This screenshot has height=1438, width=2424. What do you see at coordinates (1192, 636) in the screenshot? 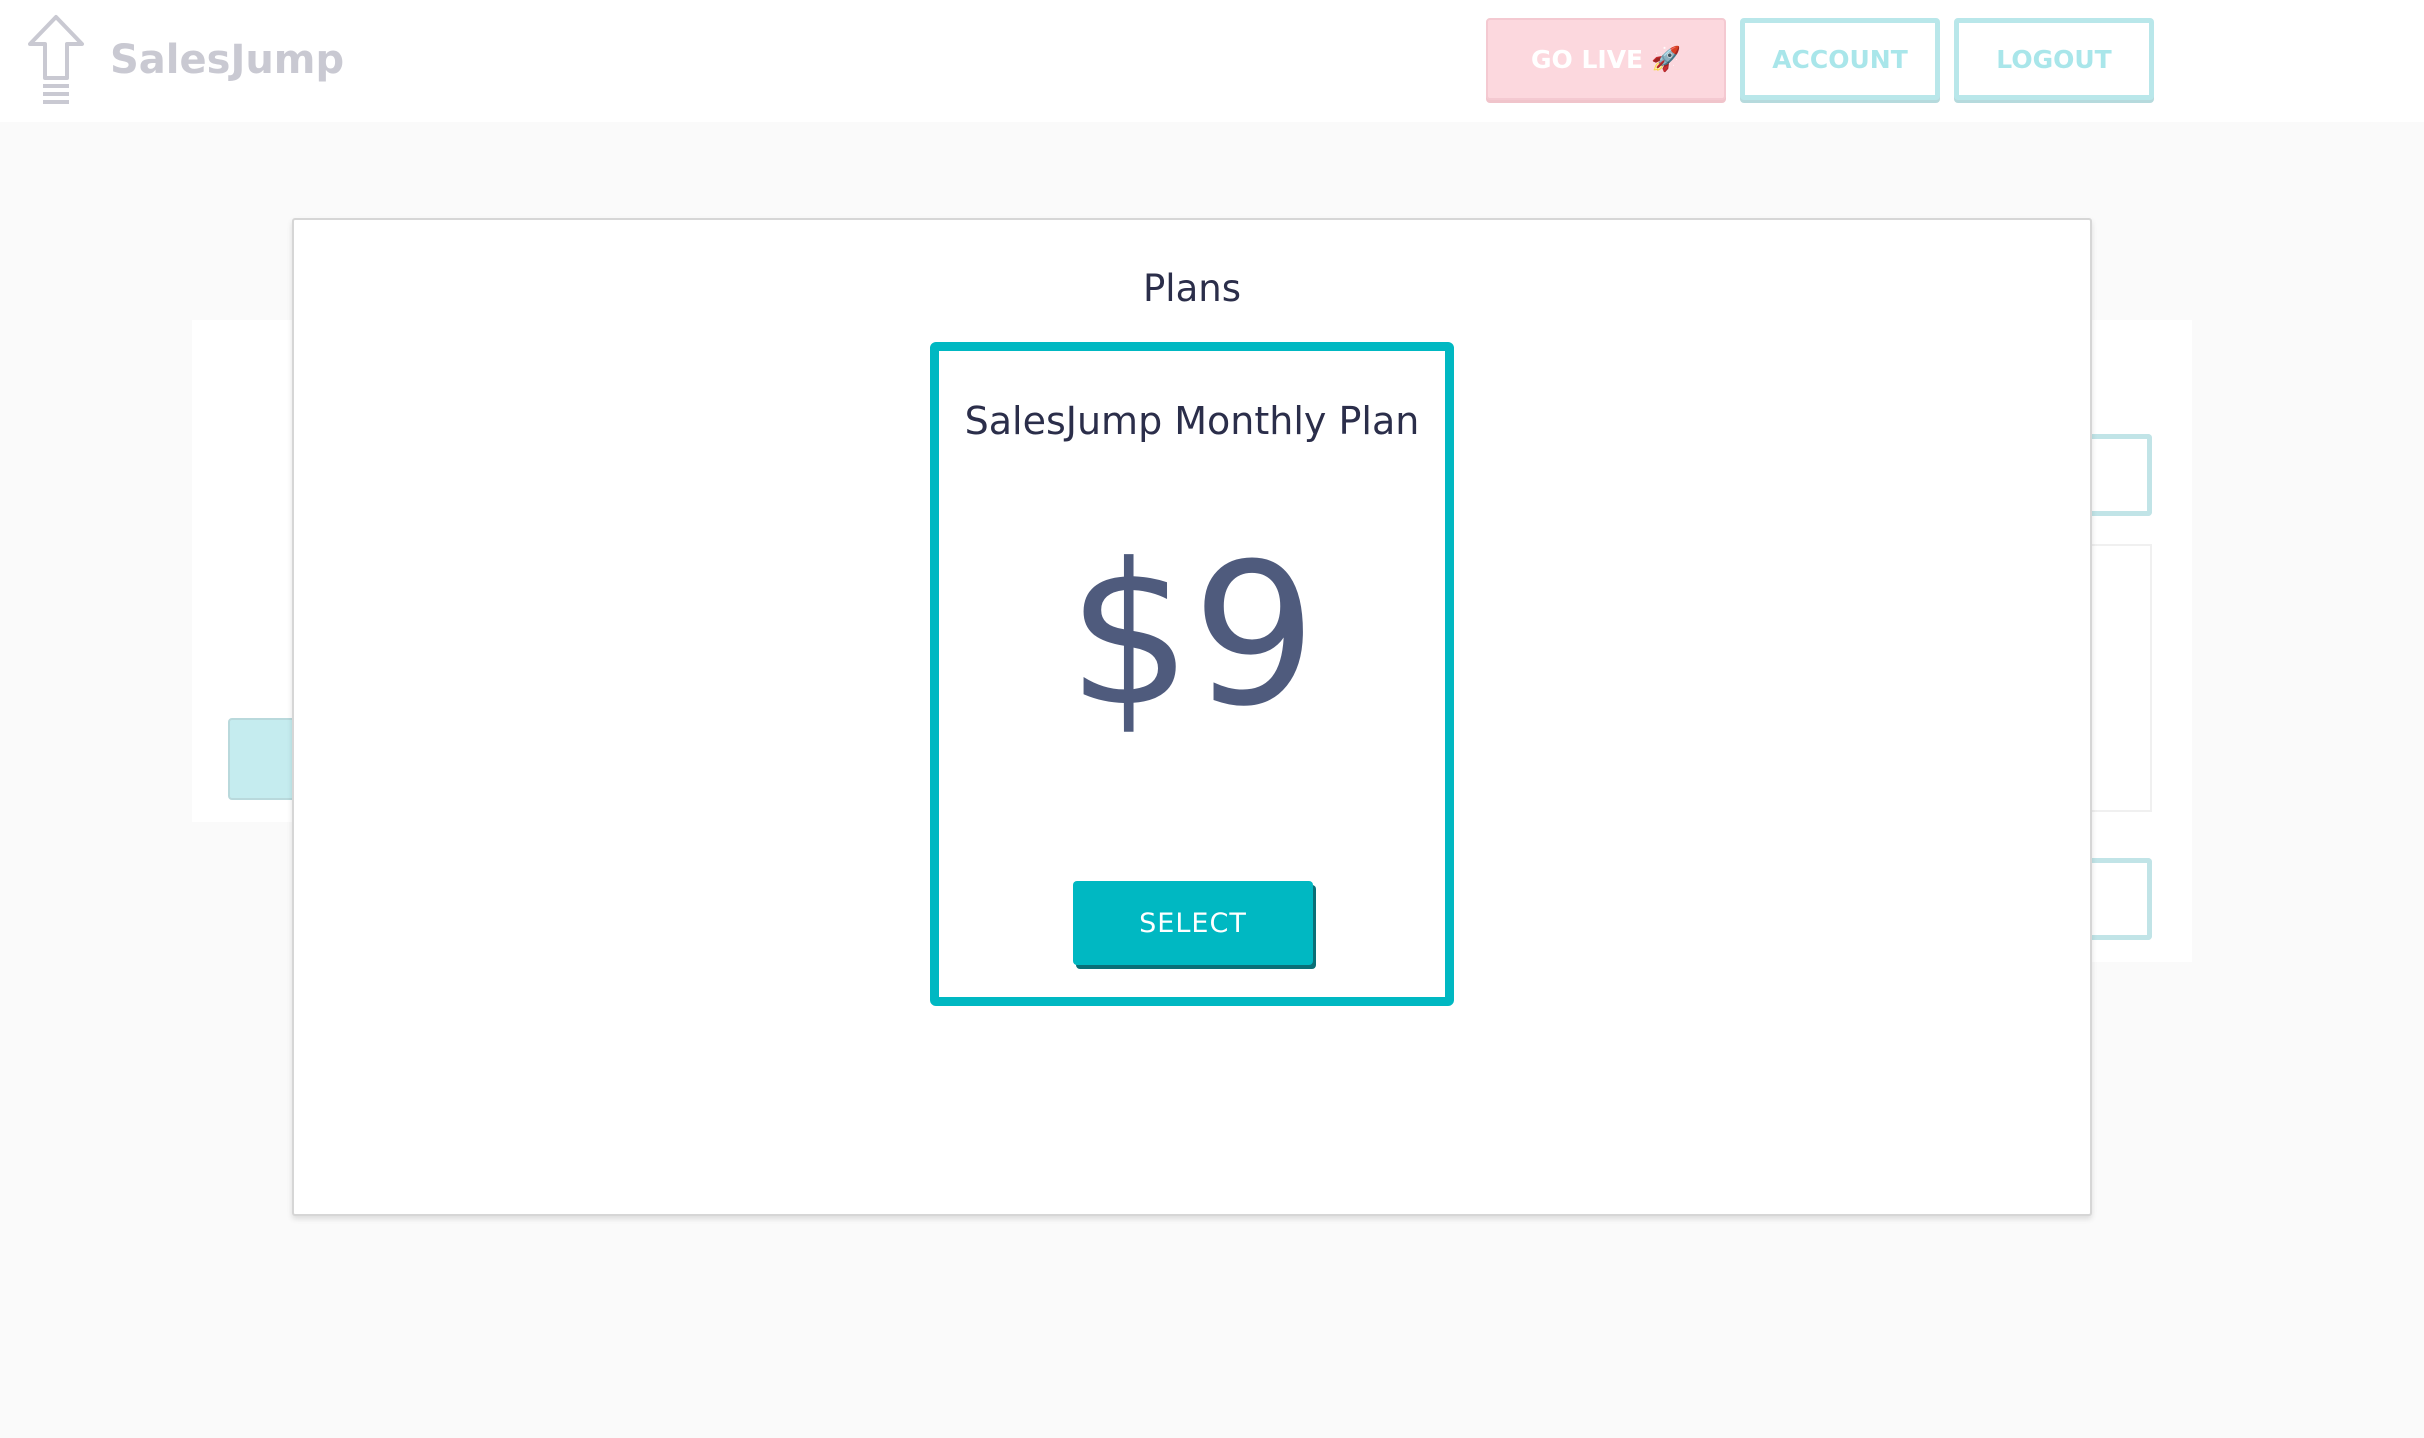
I see `plan-price: $9` at bounding box center [1192, 636].